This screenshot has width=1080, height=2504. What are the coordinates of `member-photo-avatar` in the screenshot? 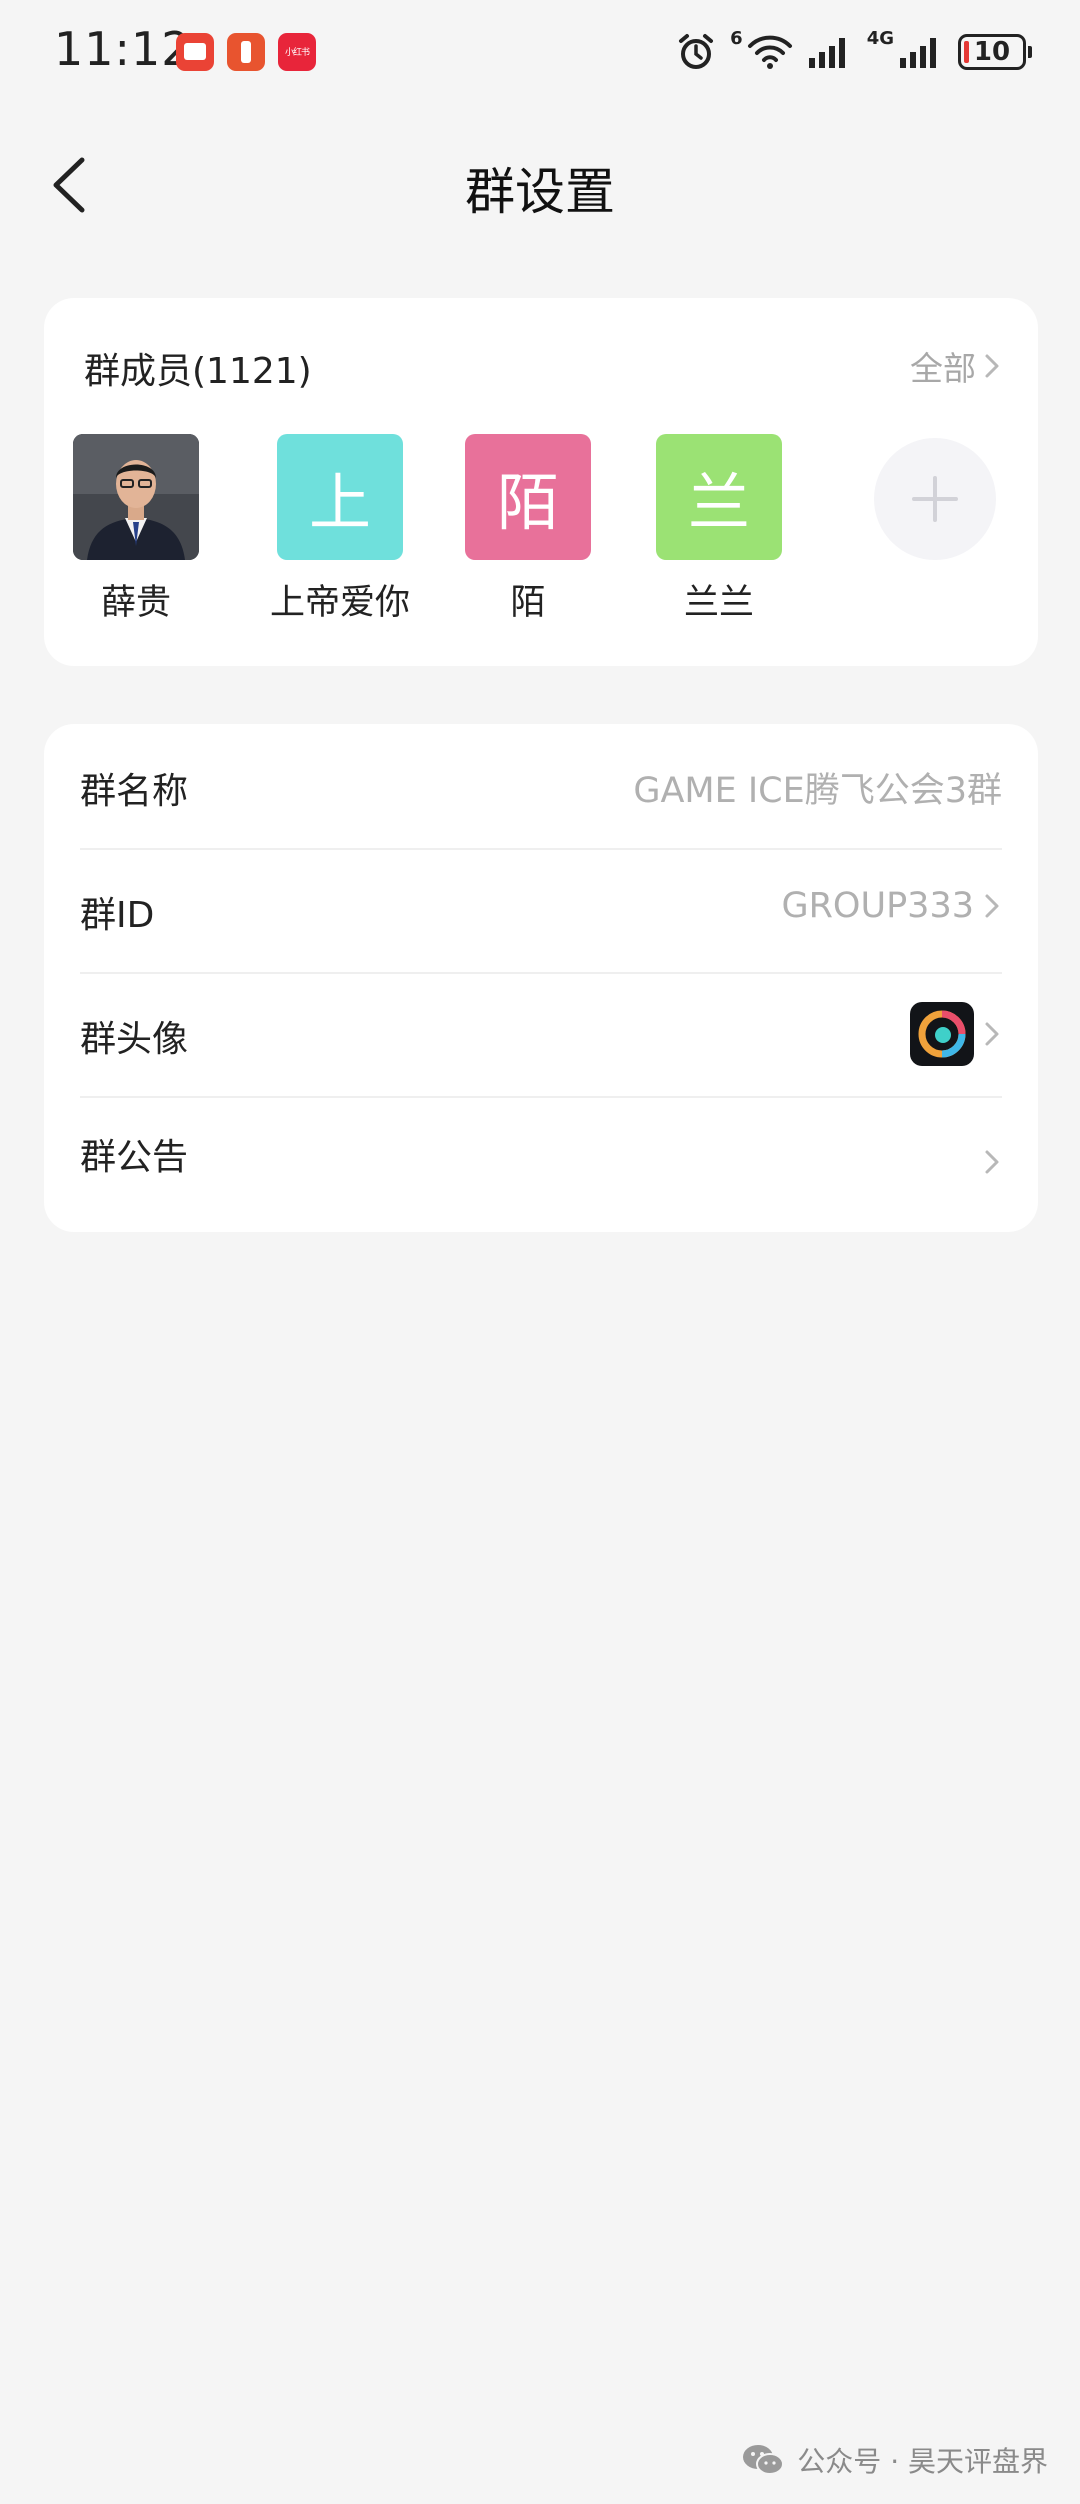 It's located at (136, 497).